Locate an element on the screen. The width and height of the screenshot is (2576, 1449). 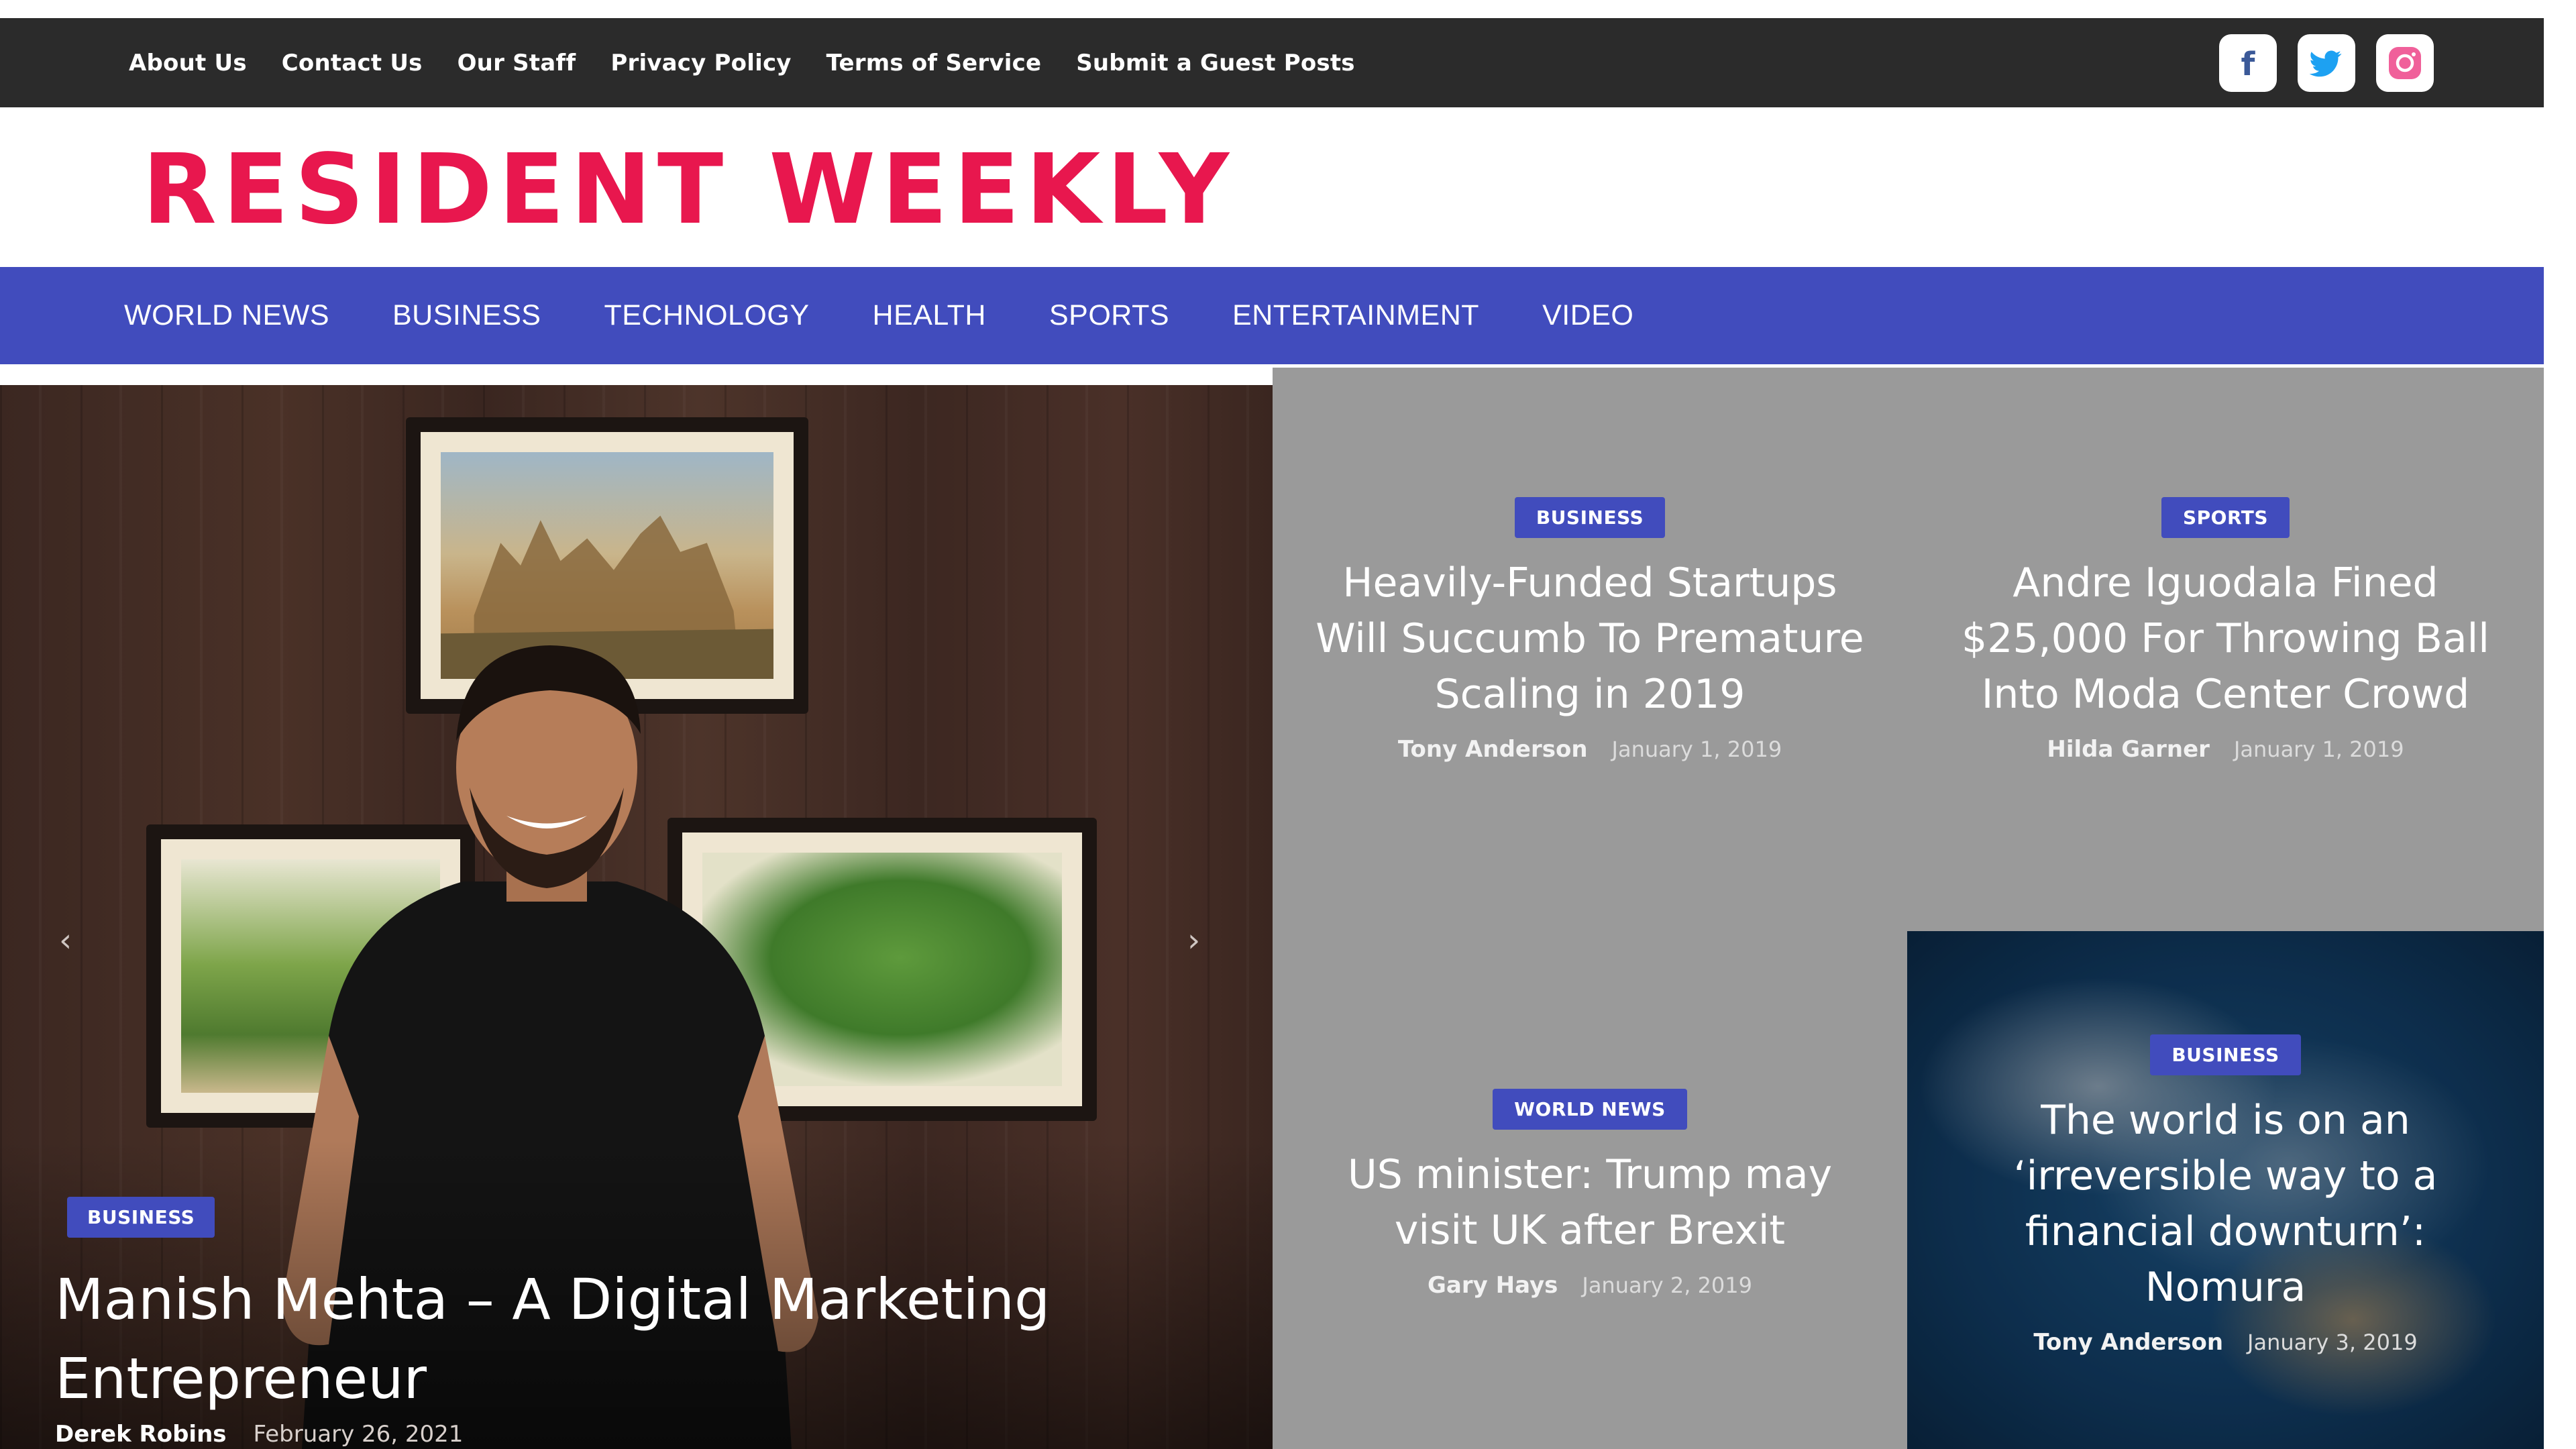
nav-item-sports: SPORTS is located at coordinates (1109, 315).